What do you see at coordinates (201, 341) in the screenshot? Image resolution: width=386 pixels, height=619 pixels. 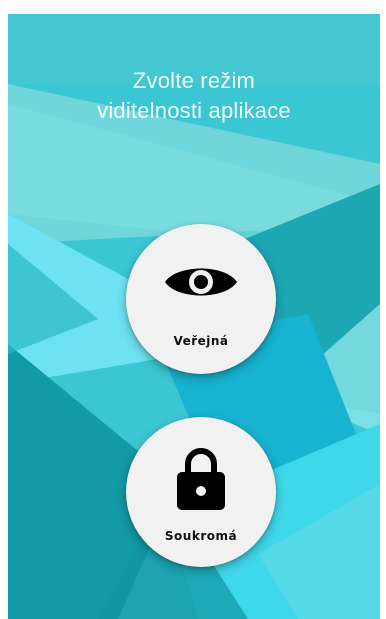 I see `public-mode-label: Veřejná` at bounding box center [201, 341].